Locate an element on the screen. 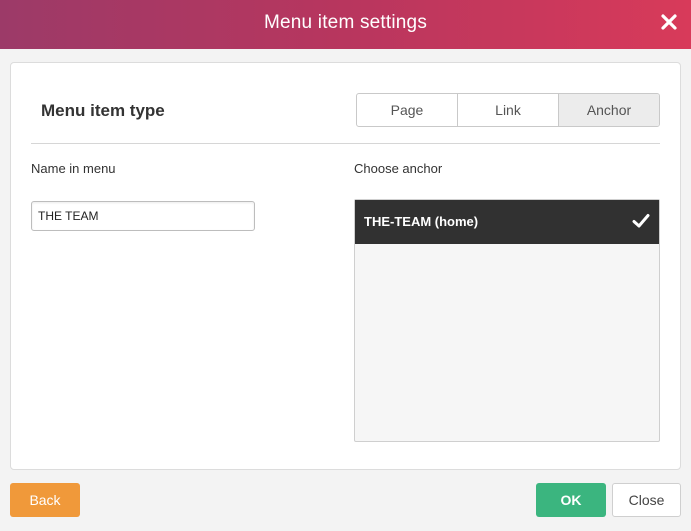  choose-anchor-label: Choose anchor is located at coordinates (398, 168).